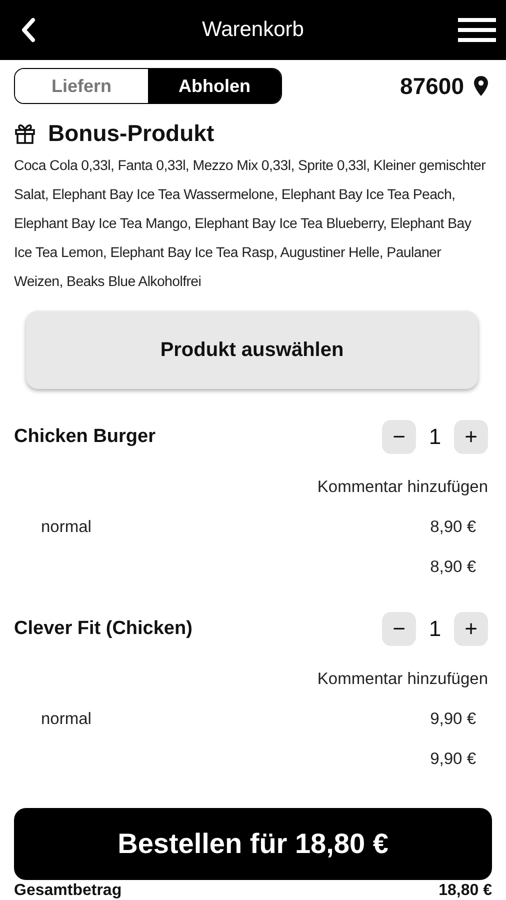  What do you see at coordinates (131, 133) in the screenshot?
I see `section-title: Bonus-Produkt` at bounding box center [131, 133].